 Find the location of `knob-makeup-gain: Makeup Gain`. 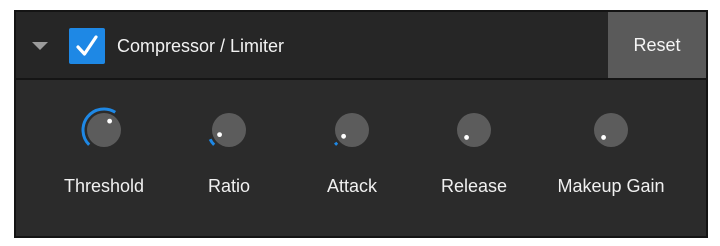

knob-makeup-gain: Makeup Gain is located at coordinates (611, 137).